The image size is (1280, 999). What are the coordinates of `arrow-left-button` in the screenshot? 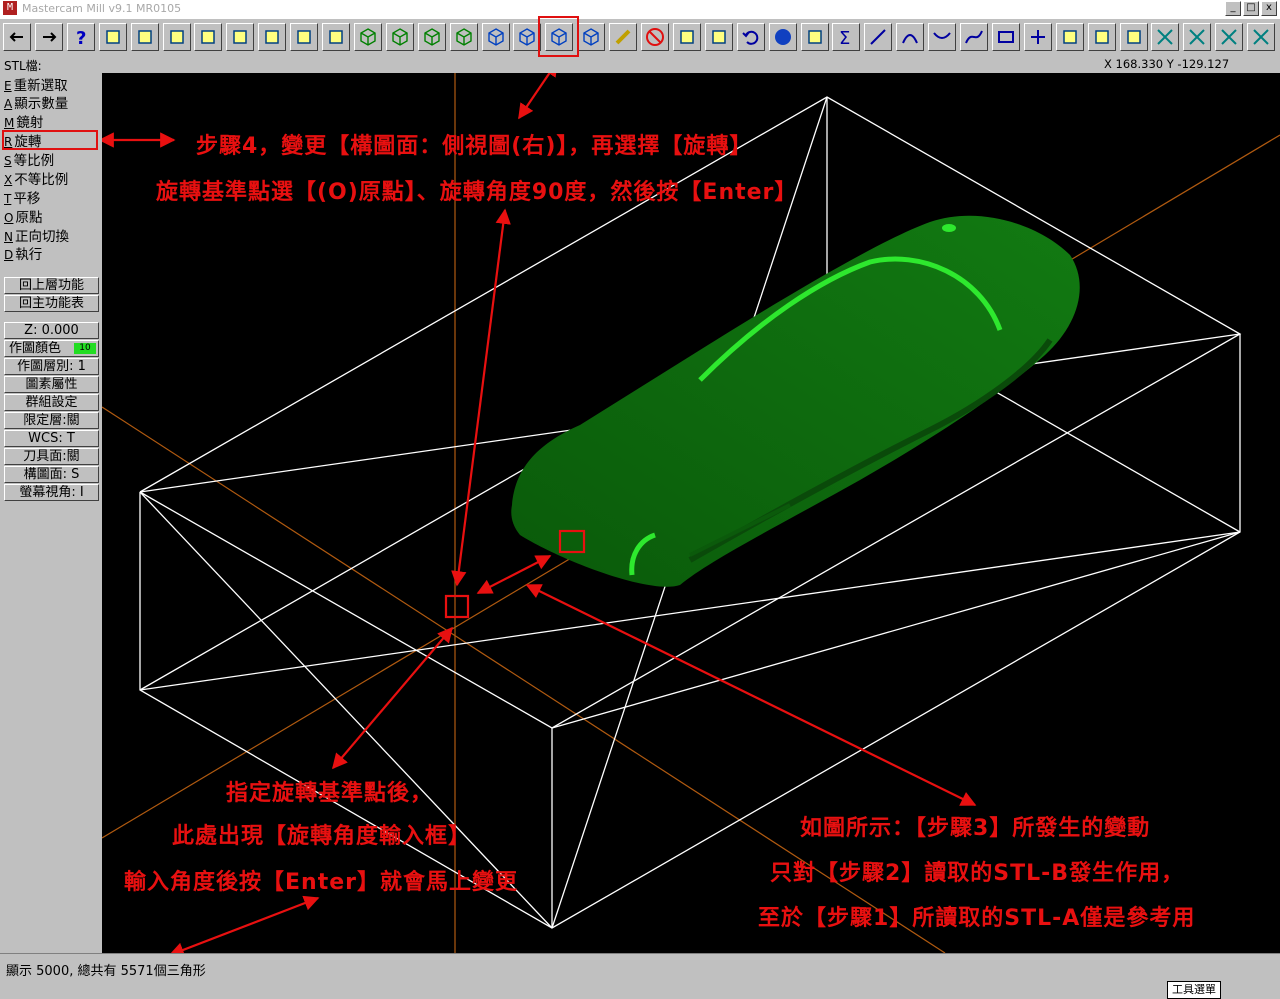 It's located at (17, 37).